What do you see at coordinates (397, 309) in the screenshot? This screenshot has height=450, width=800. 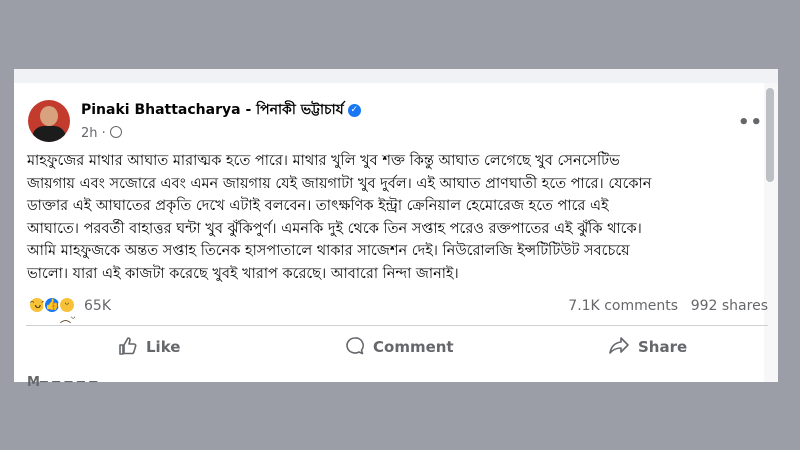 I see `post-stats: ᵔᴗᵔ 👍 ᵕ︵ᵕ 65K 7.1K comments 992 shares` at bounding box center [397, 309].